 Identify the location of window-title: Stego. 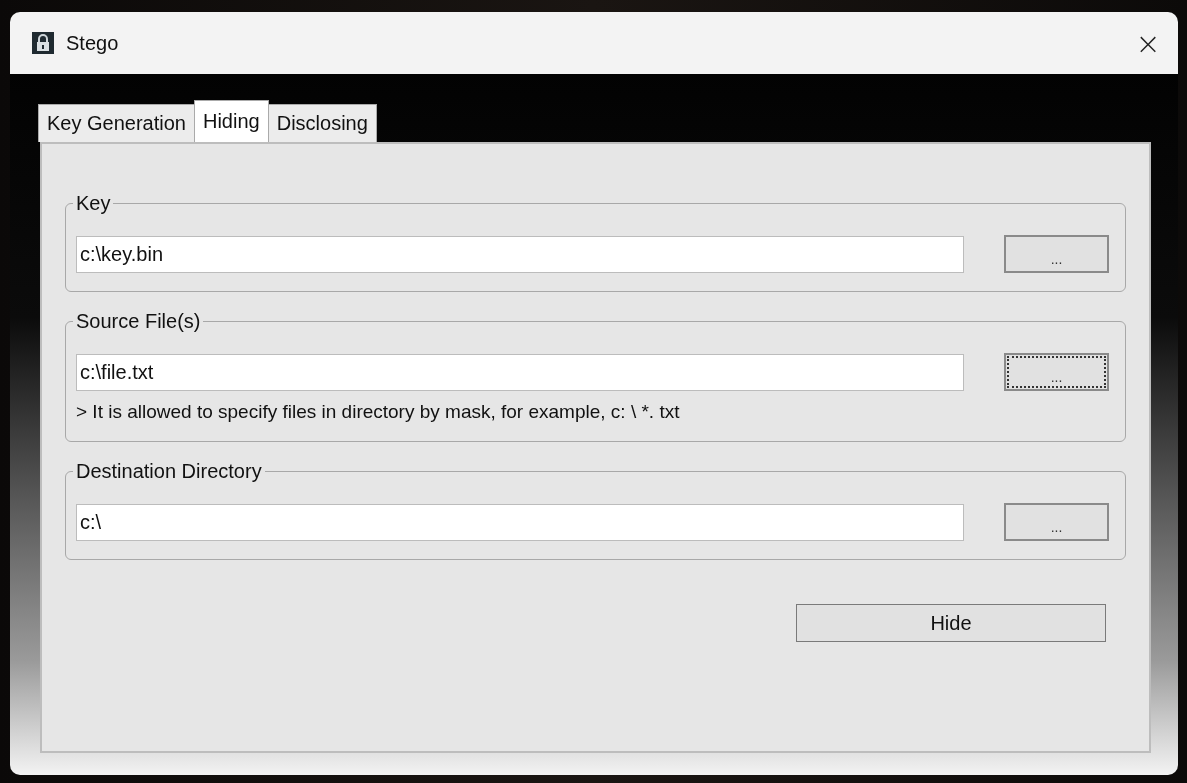
(93, 43).